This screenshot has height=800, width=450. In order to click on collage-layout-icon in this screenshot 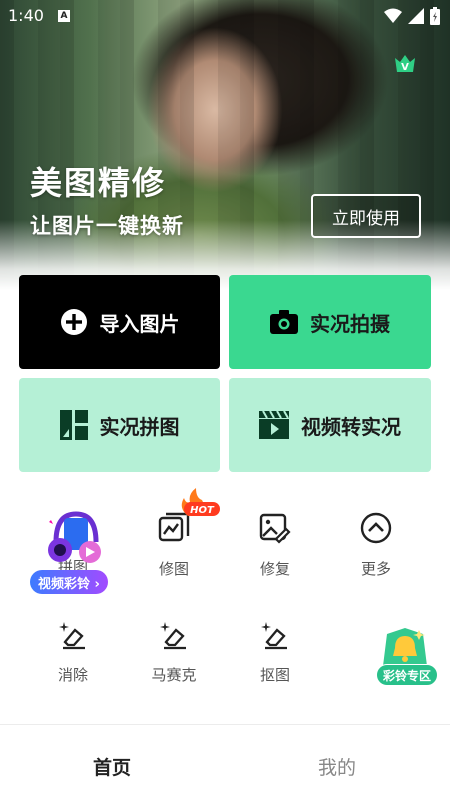, I will do `click(73, 425)`.